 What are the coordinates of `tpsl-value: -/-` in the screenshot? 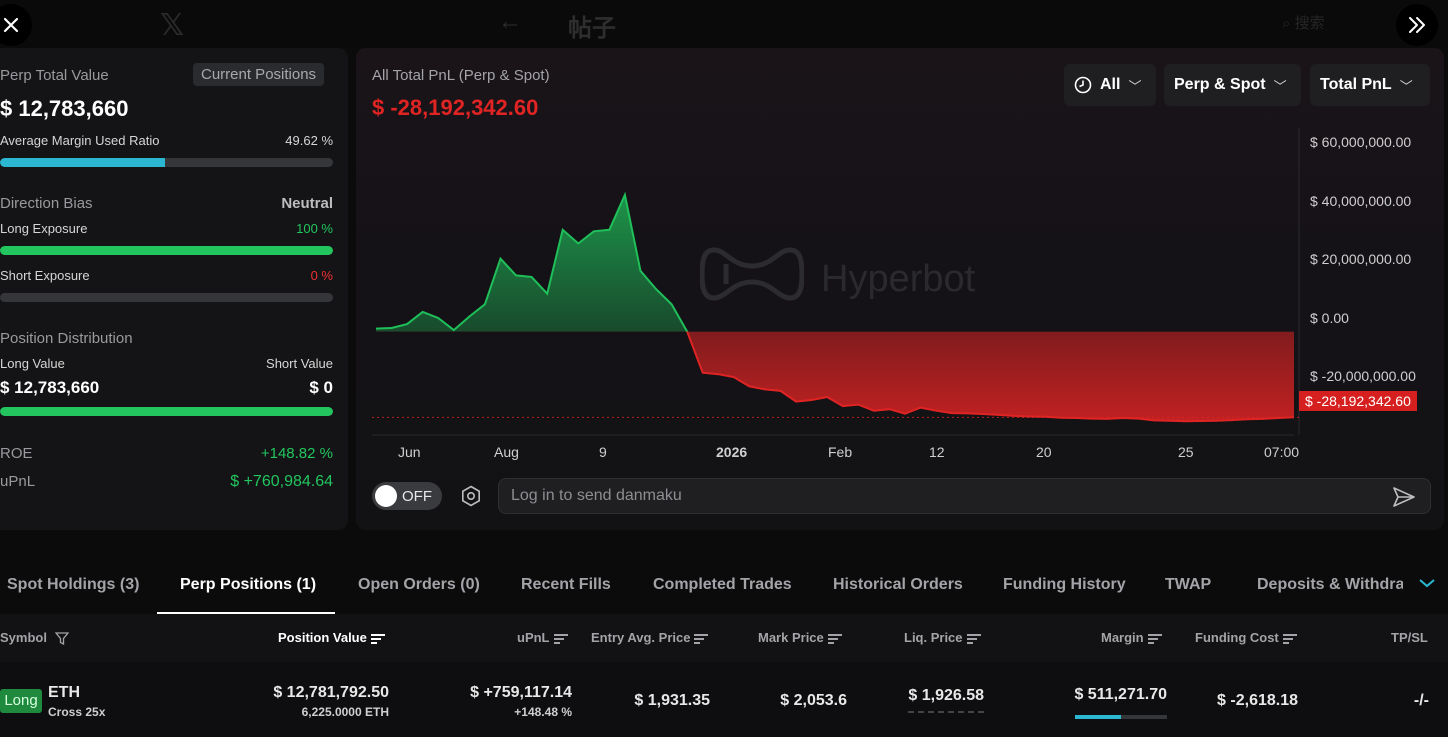 It's located at (1421, 701).